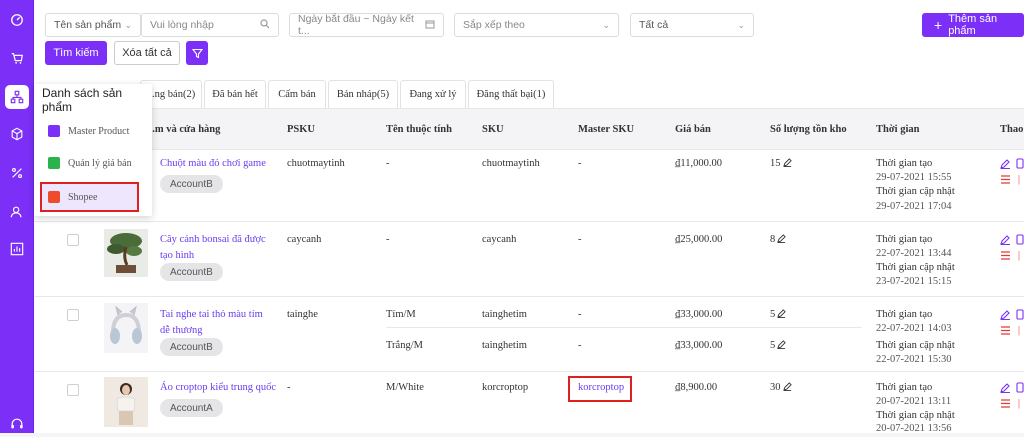 The width and height of the screenshot is (1024, 437). Describe the element at coordinates (536, 25) in the screenshot. I see `sort-select: Sắp xếp theo ⌄` at that location.